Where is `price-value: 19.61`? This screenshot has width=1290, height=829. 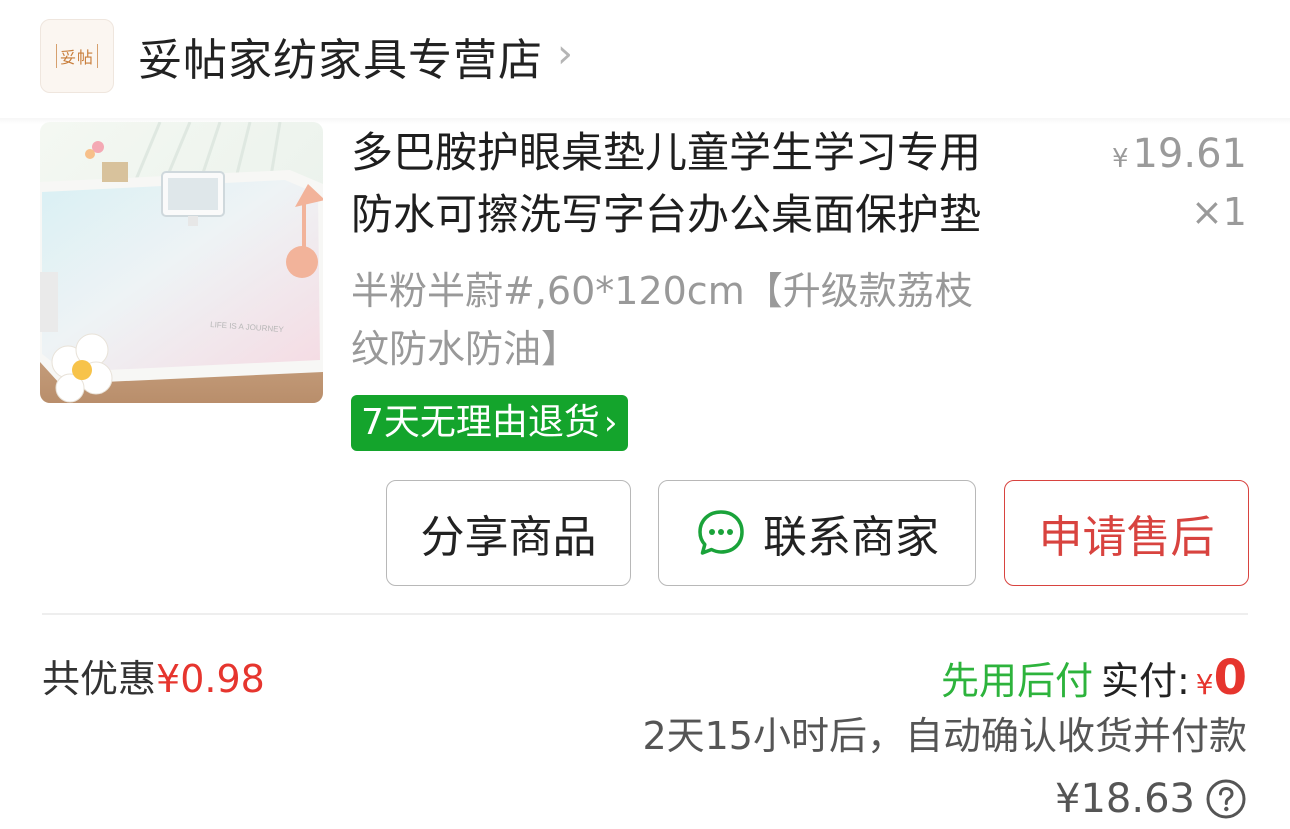 price-value: 19.61 is located at coordinates (1189, 154).